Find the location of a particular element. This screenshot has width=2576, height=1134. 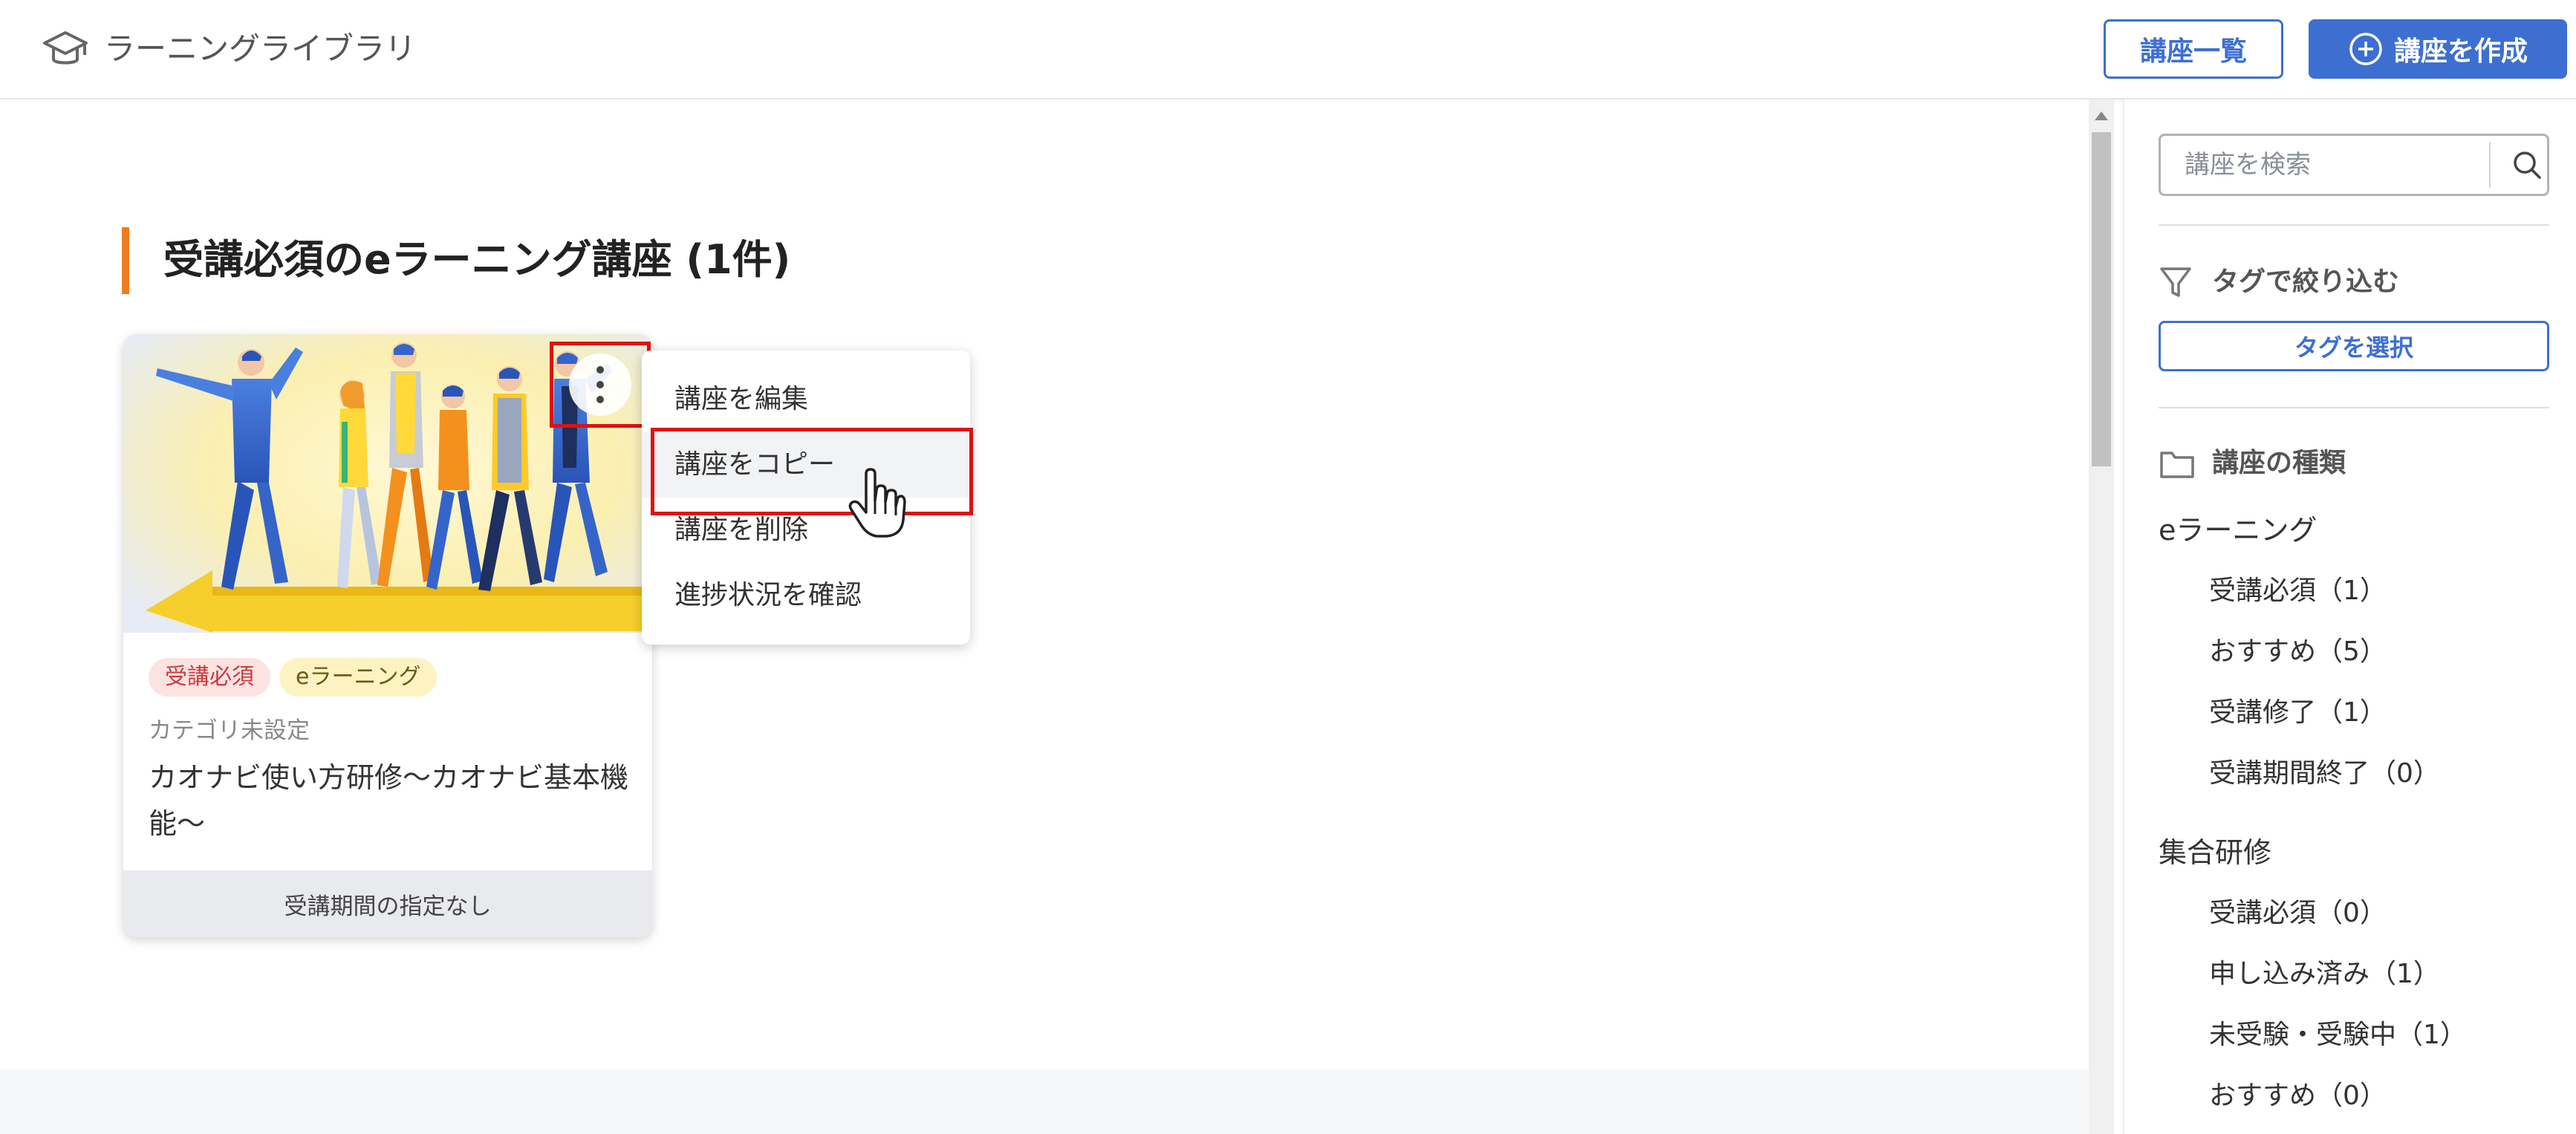

type-group-group-training: 集合研修 is located at coordinates (2215, 852).